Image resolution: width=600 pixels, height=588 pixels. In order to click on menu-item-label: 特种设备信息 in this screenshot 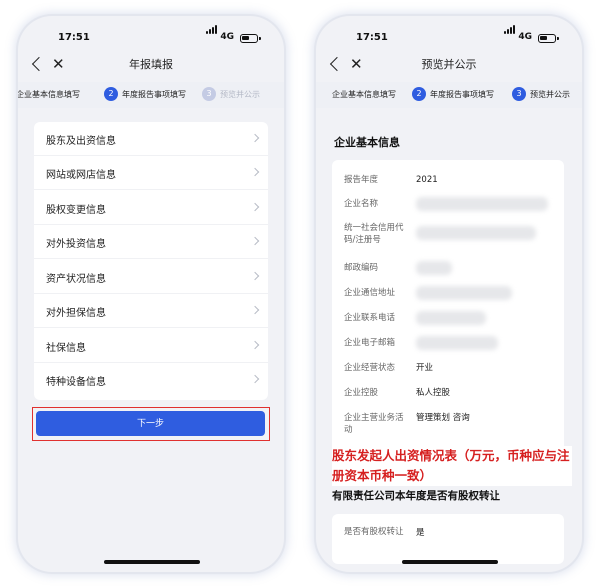, I will do `click(76, 382)`.